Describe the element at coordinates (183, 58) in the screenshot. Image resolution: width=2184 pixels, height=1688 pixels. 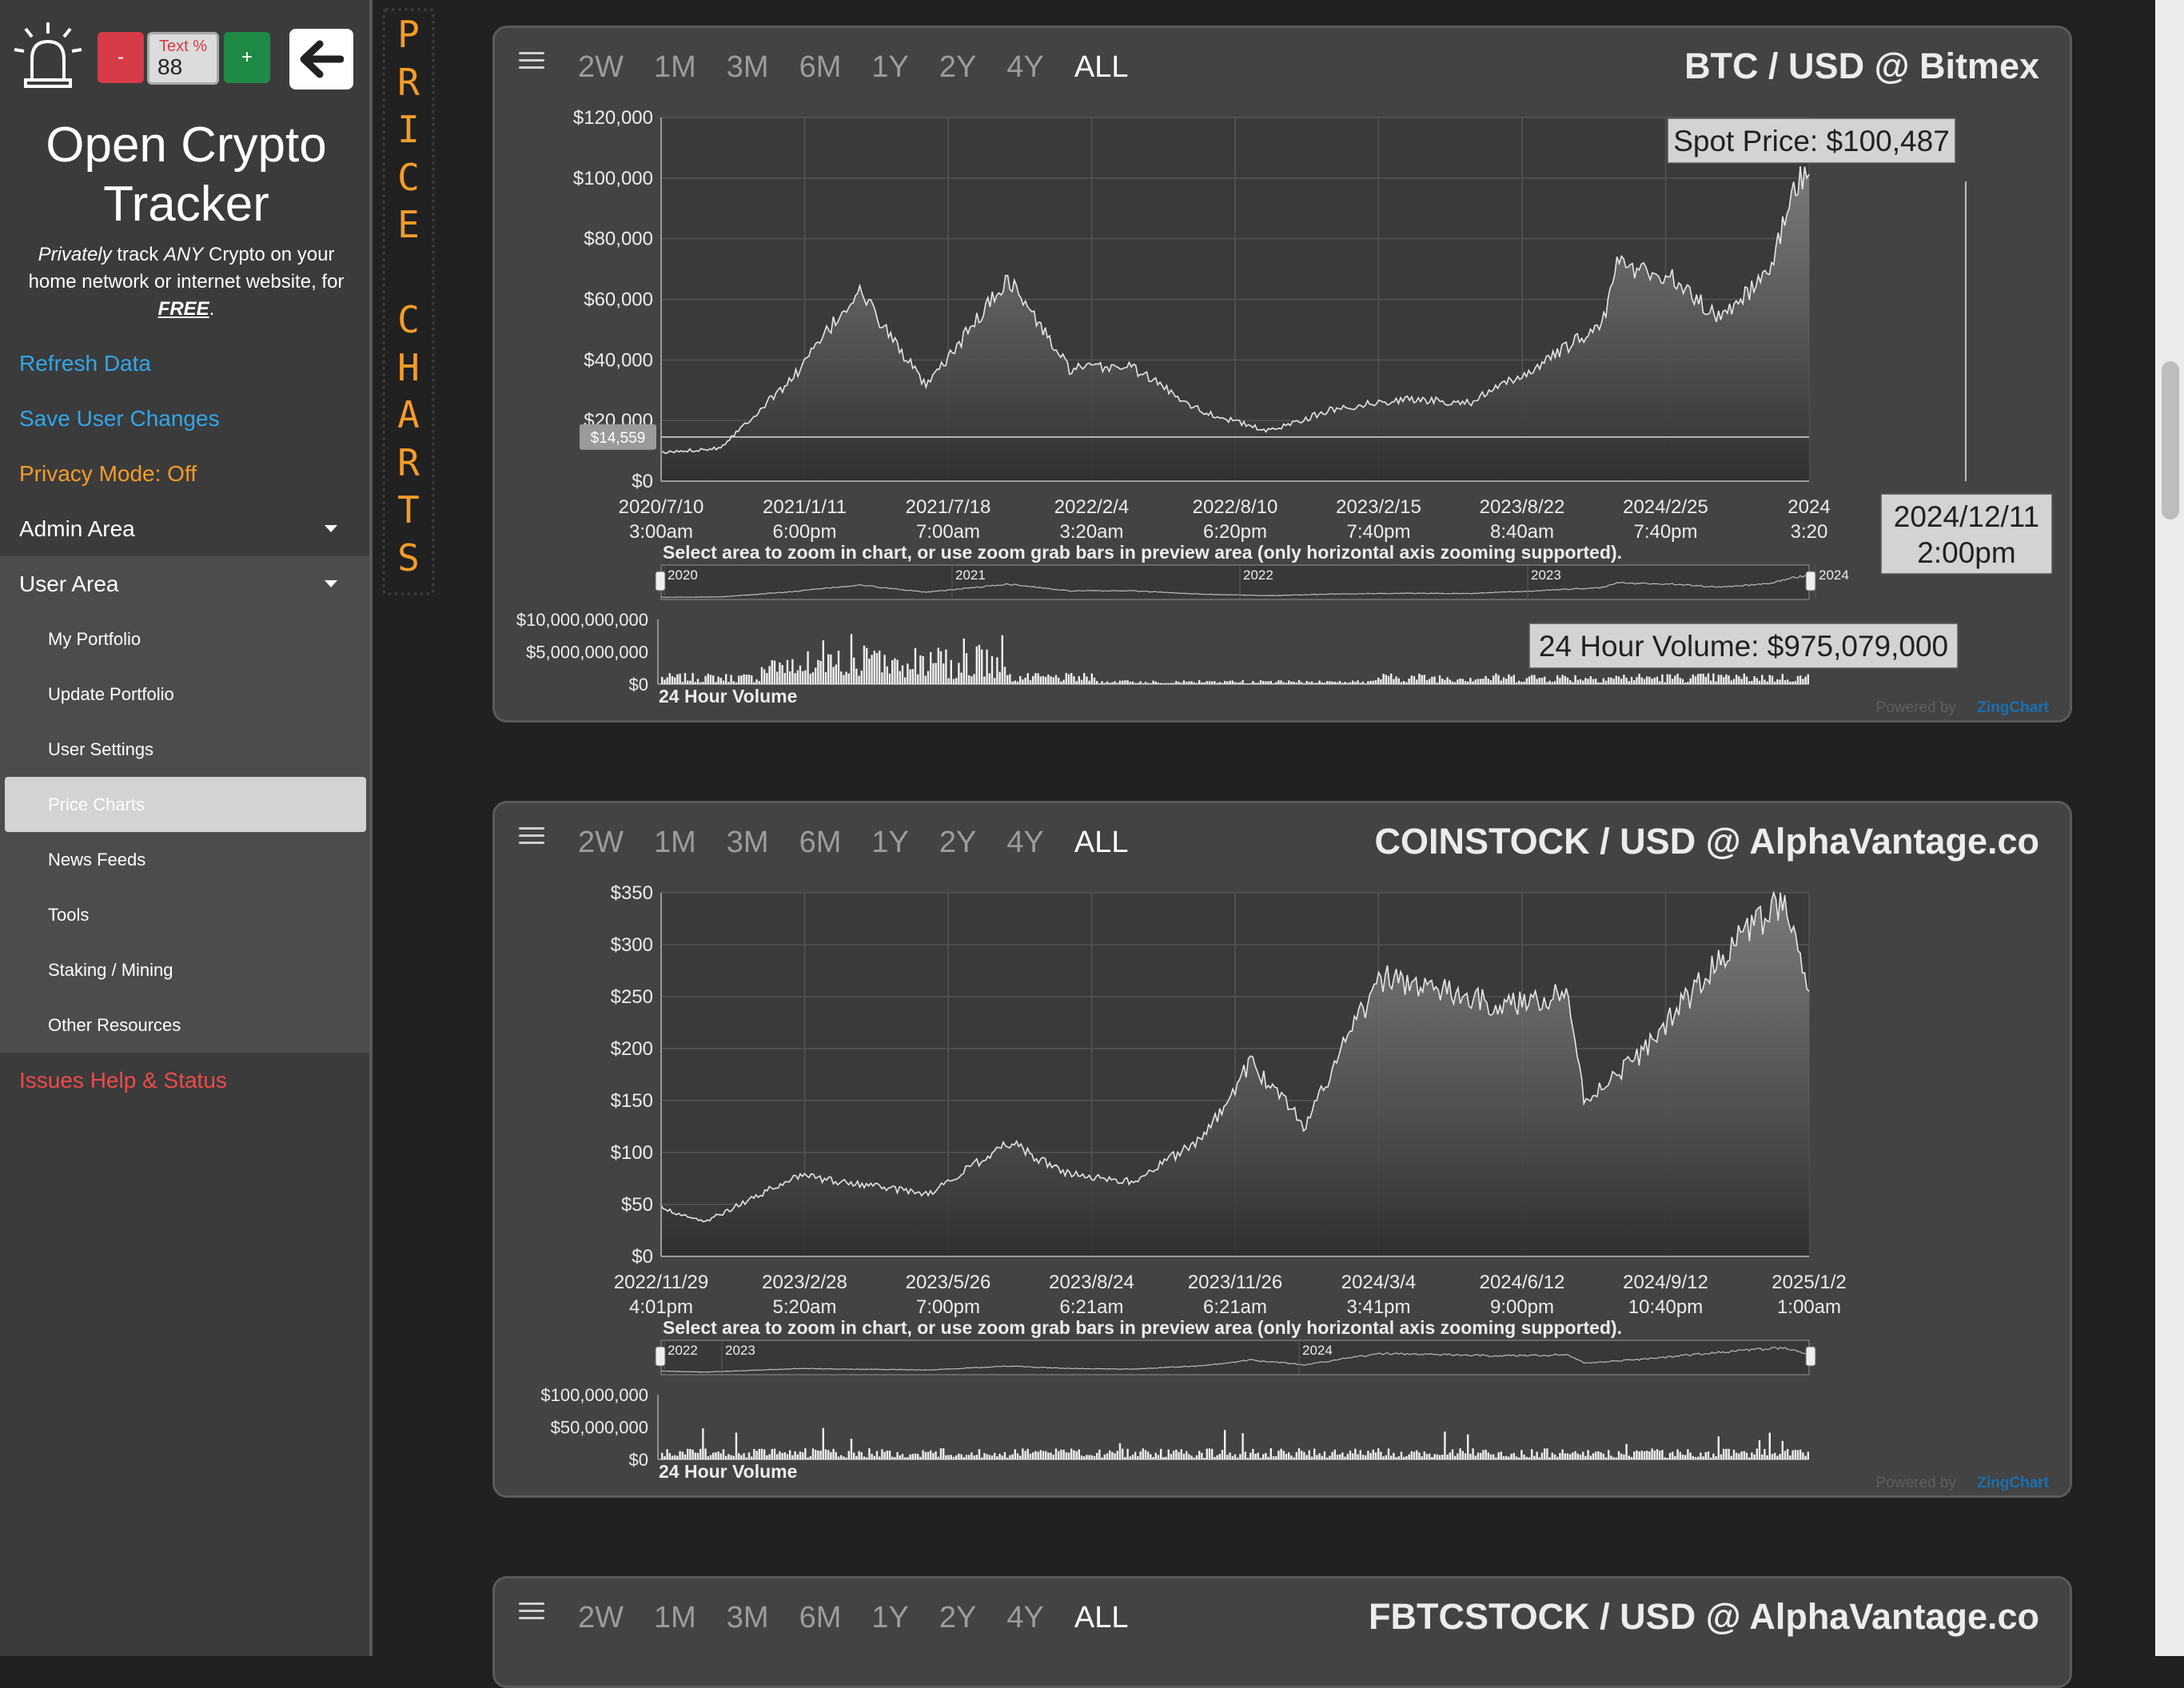
I see `text-percent-field: Text % 88` at that location.